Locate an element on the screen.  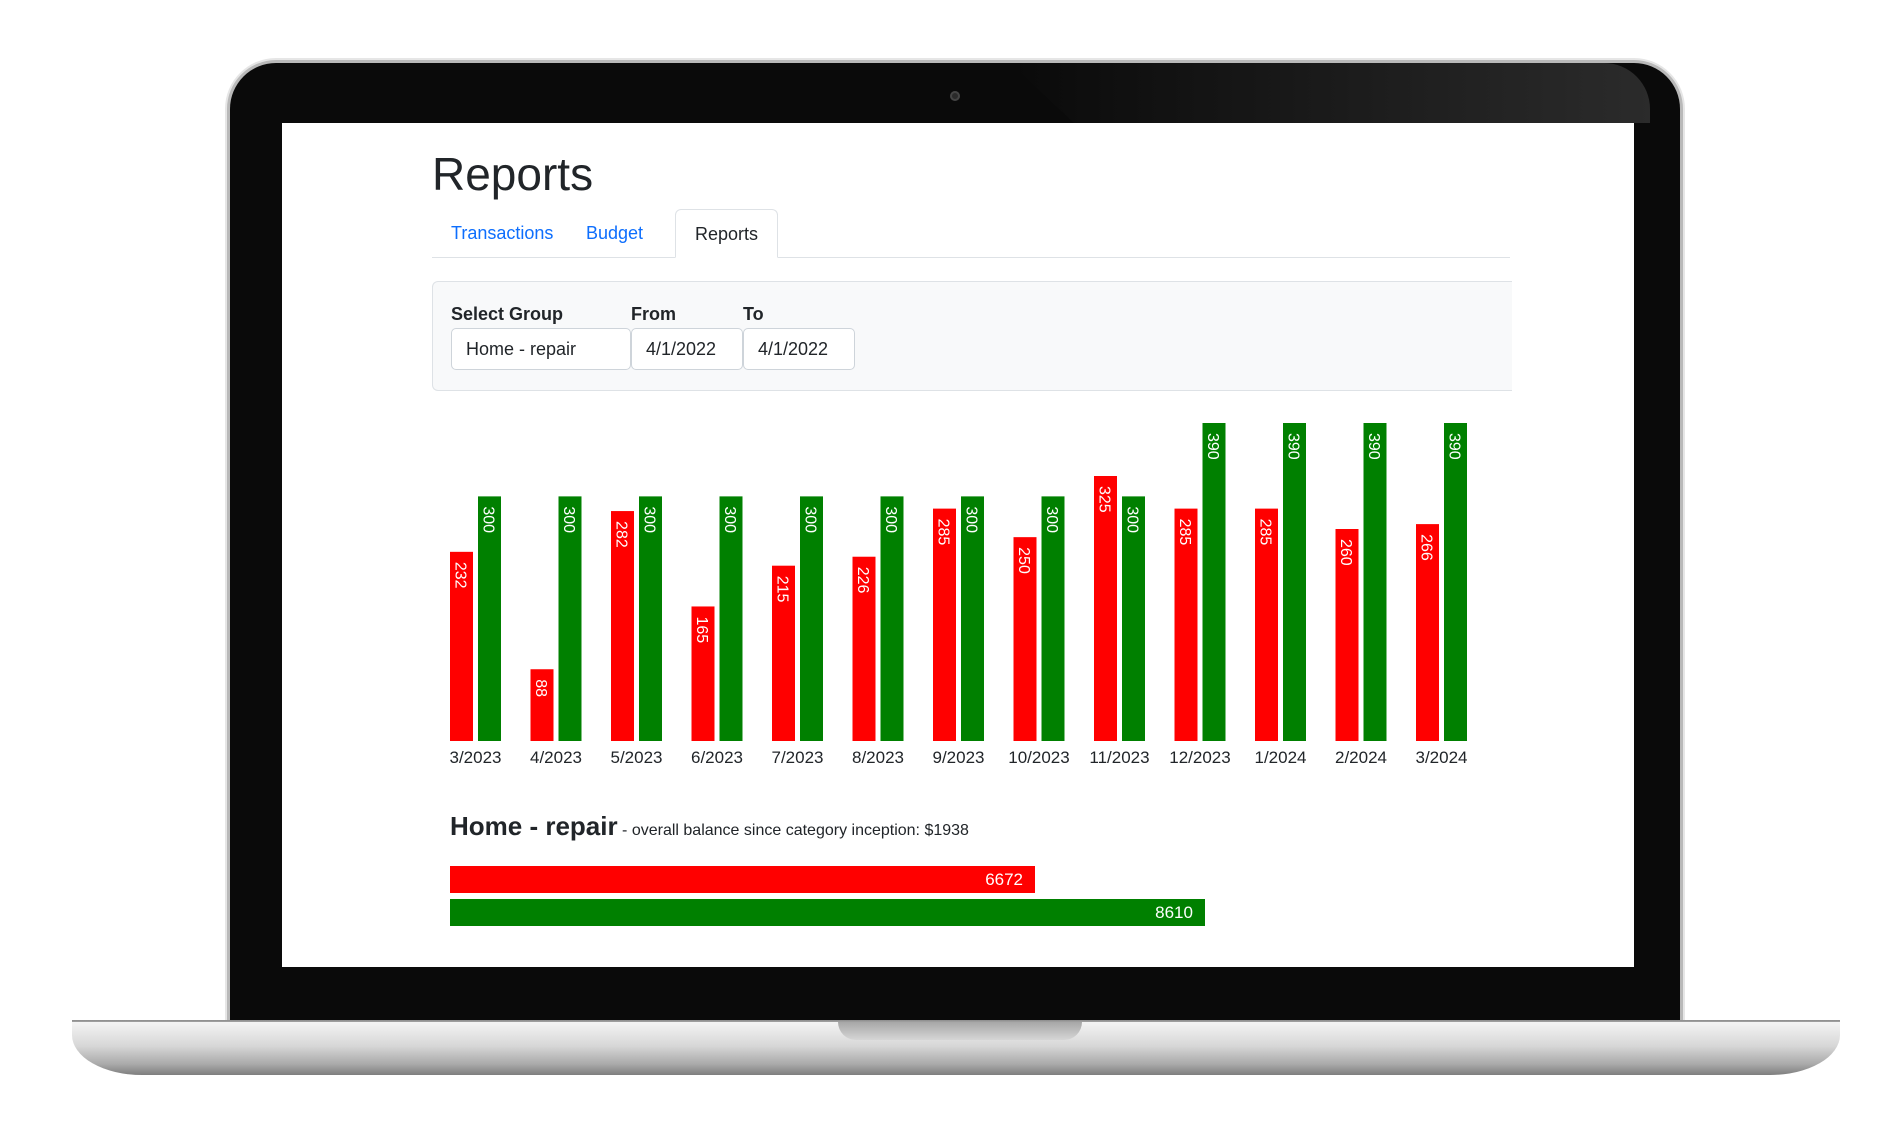
spent-label-5/2023: 282 is located at coordinates (621, 534).